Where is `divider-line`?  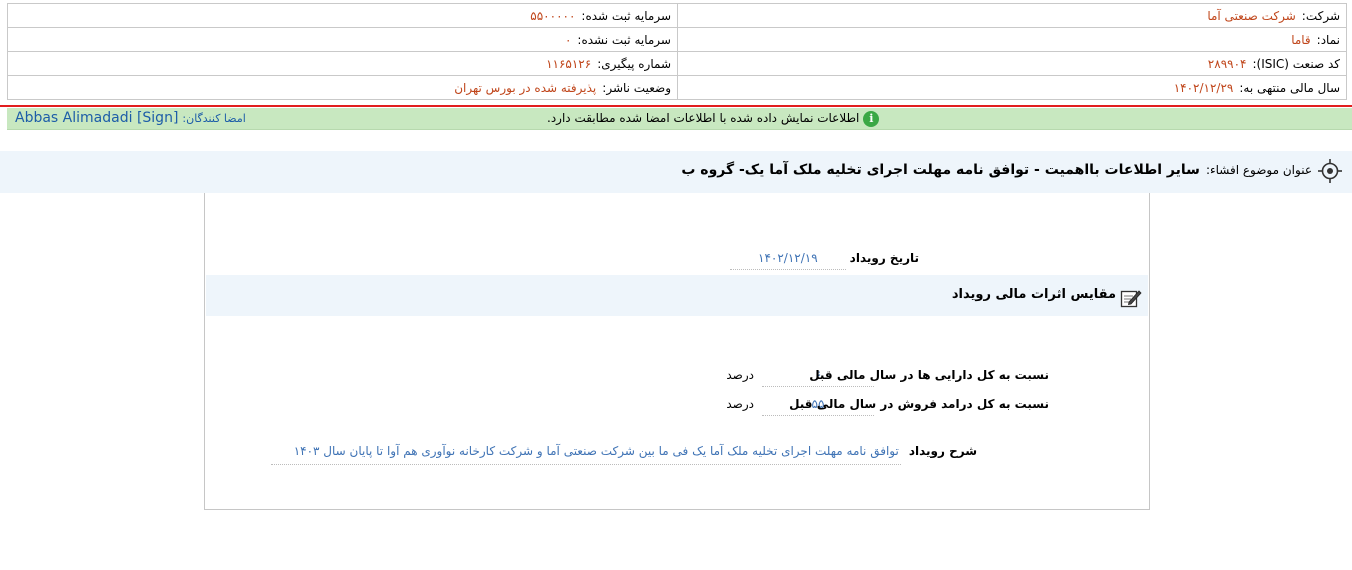
divider-line is located at coordinates (676, 106).